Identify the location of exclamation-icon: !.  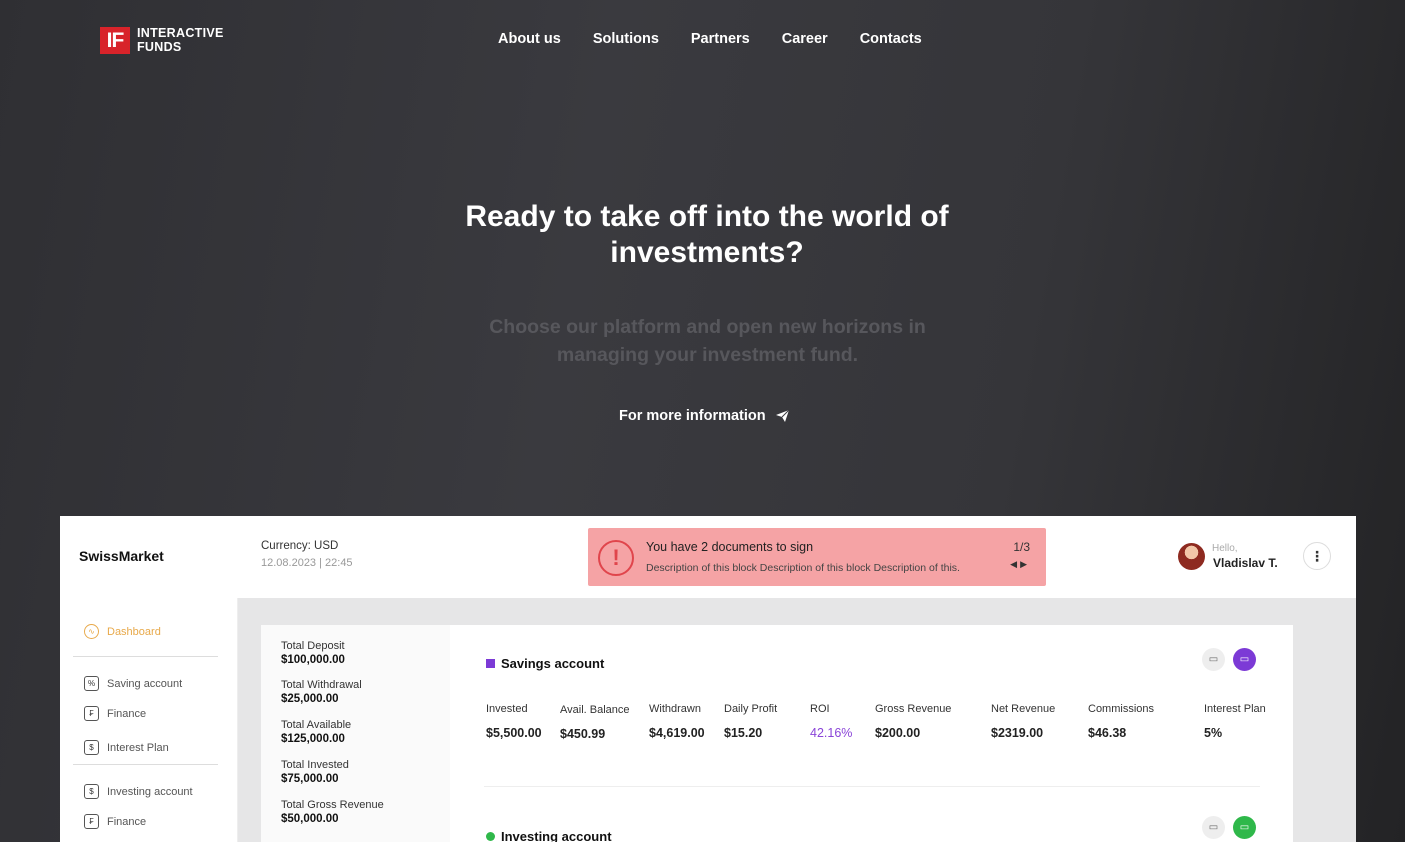
(616, 558).